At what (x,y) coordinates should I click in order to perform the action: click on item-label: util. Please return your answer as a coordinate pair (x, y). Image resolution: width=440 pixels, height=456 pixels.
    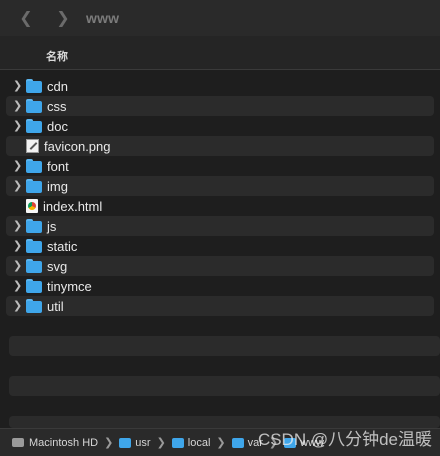
    Looking at the image, I should click on (55, 306).